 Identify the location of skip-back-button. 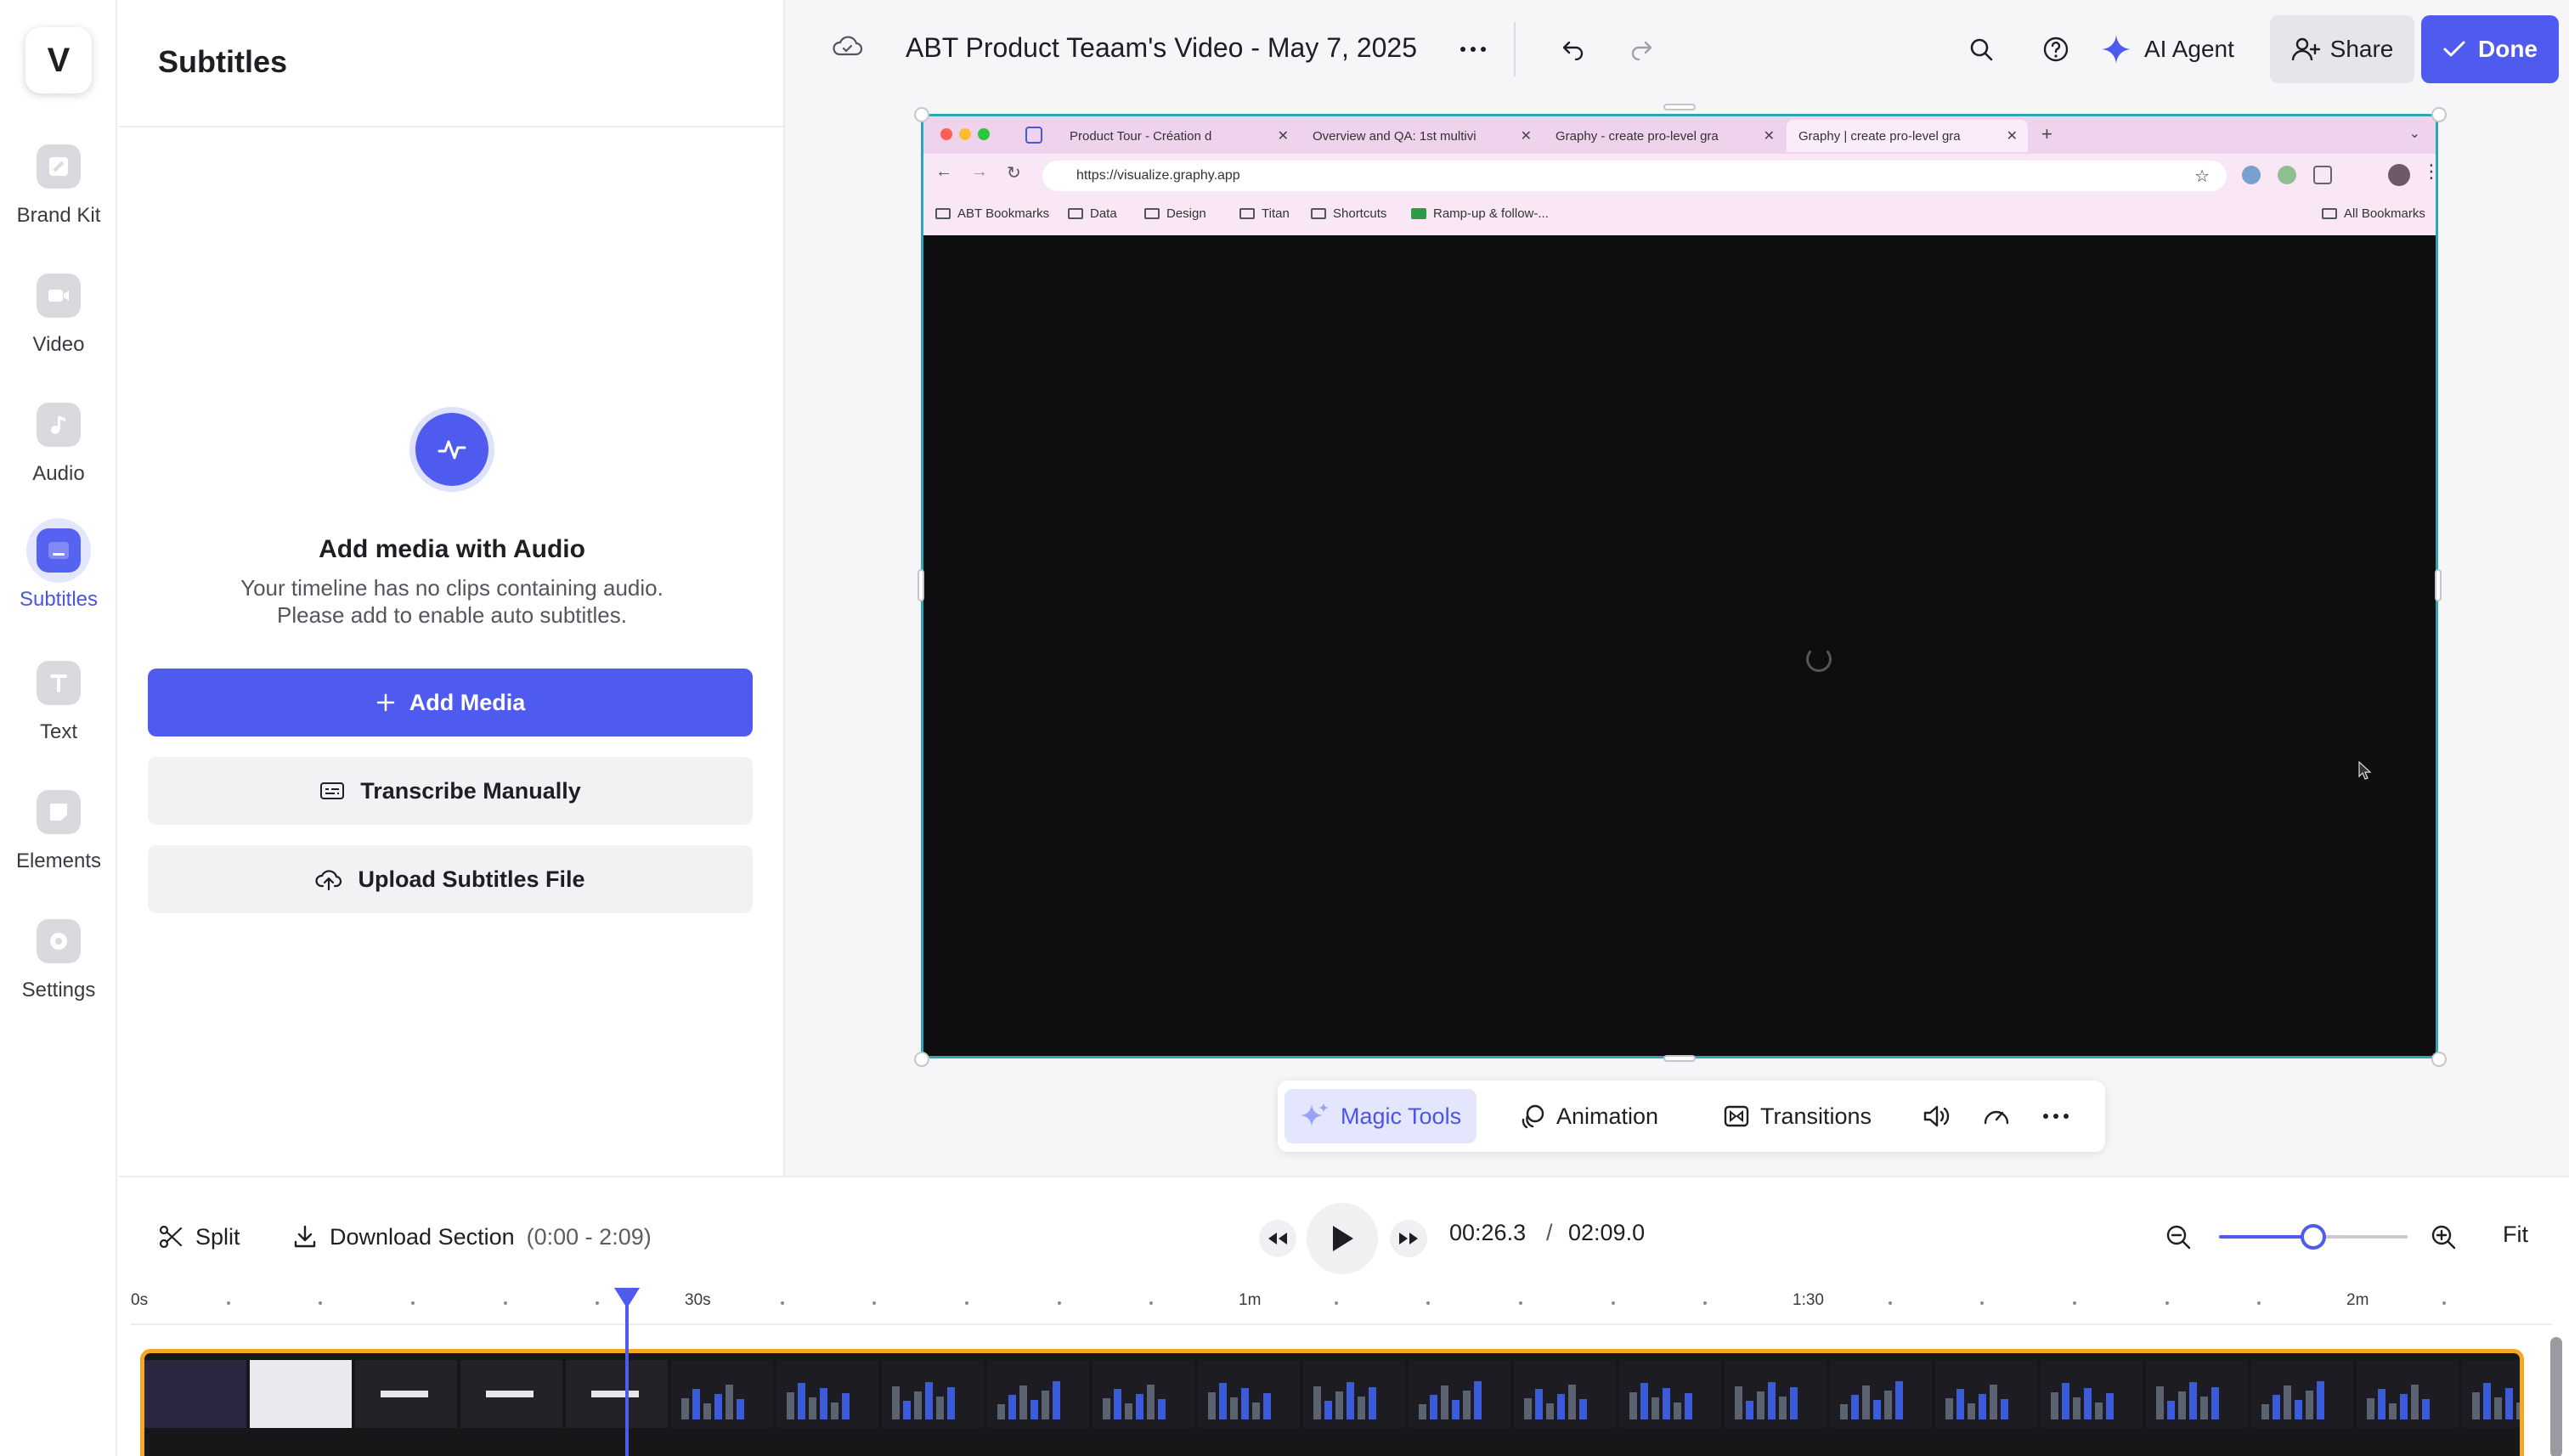
(1278, 1239).